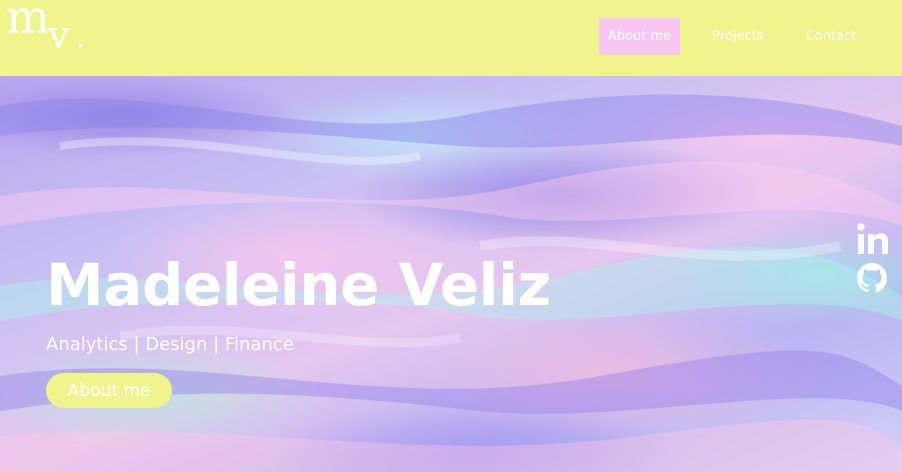 Image resolution: width=902 pixels, height=472 pixels. Describe the element at coordinates (738, 36) in the screenshot. I see `nav-link-projects: Projects` at that location.